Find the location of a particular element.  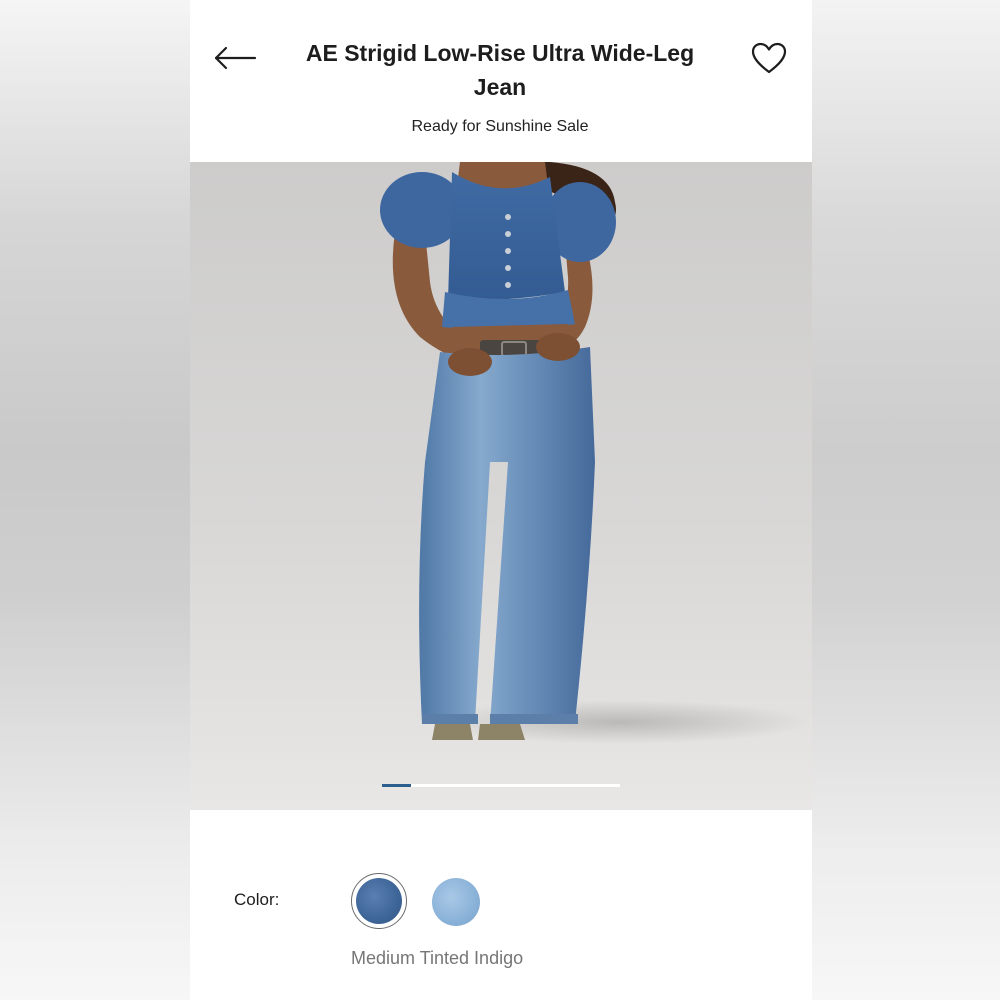

product-title: AE Strigid Low-Rise Ultra Wide-Leg Jean is located at coordinates (500, 70).